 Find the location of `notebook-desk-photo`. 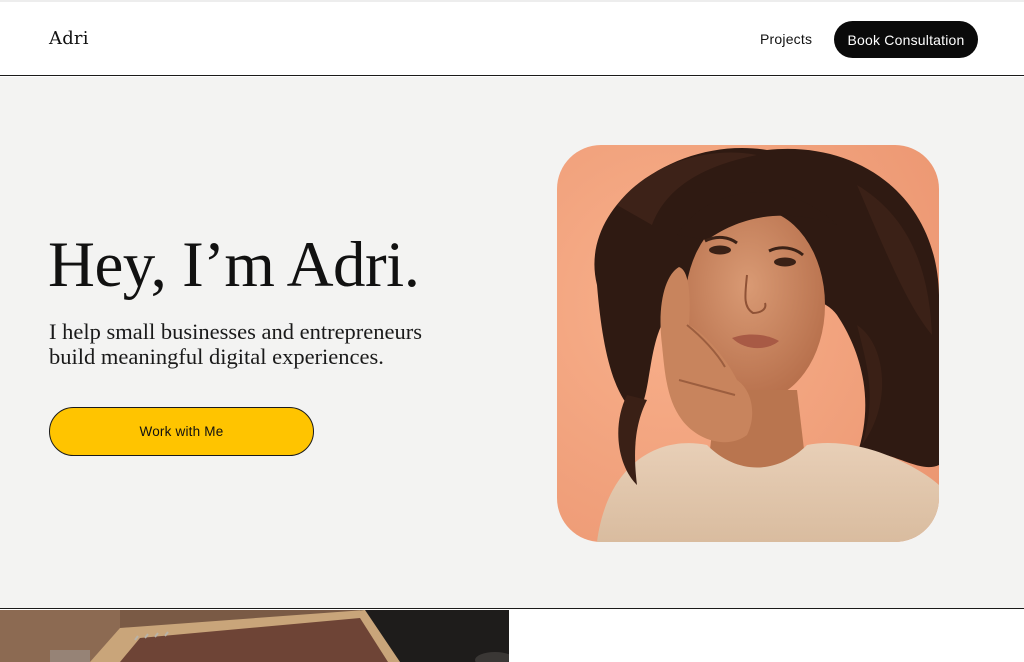

notebook-desk-photo is located at coordinates (254, 636).